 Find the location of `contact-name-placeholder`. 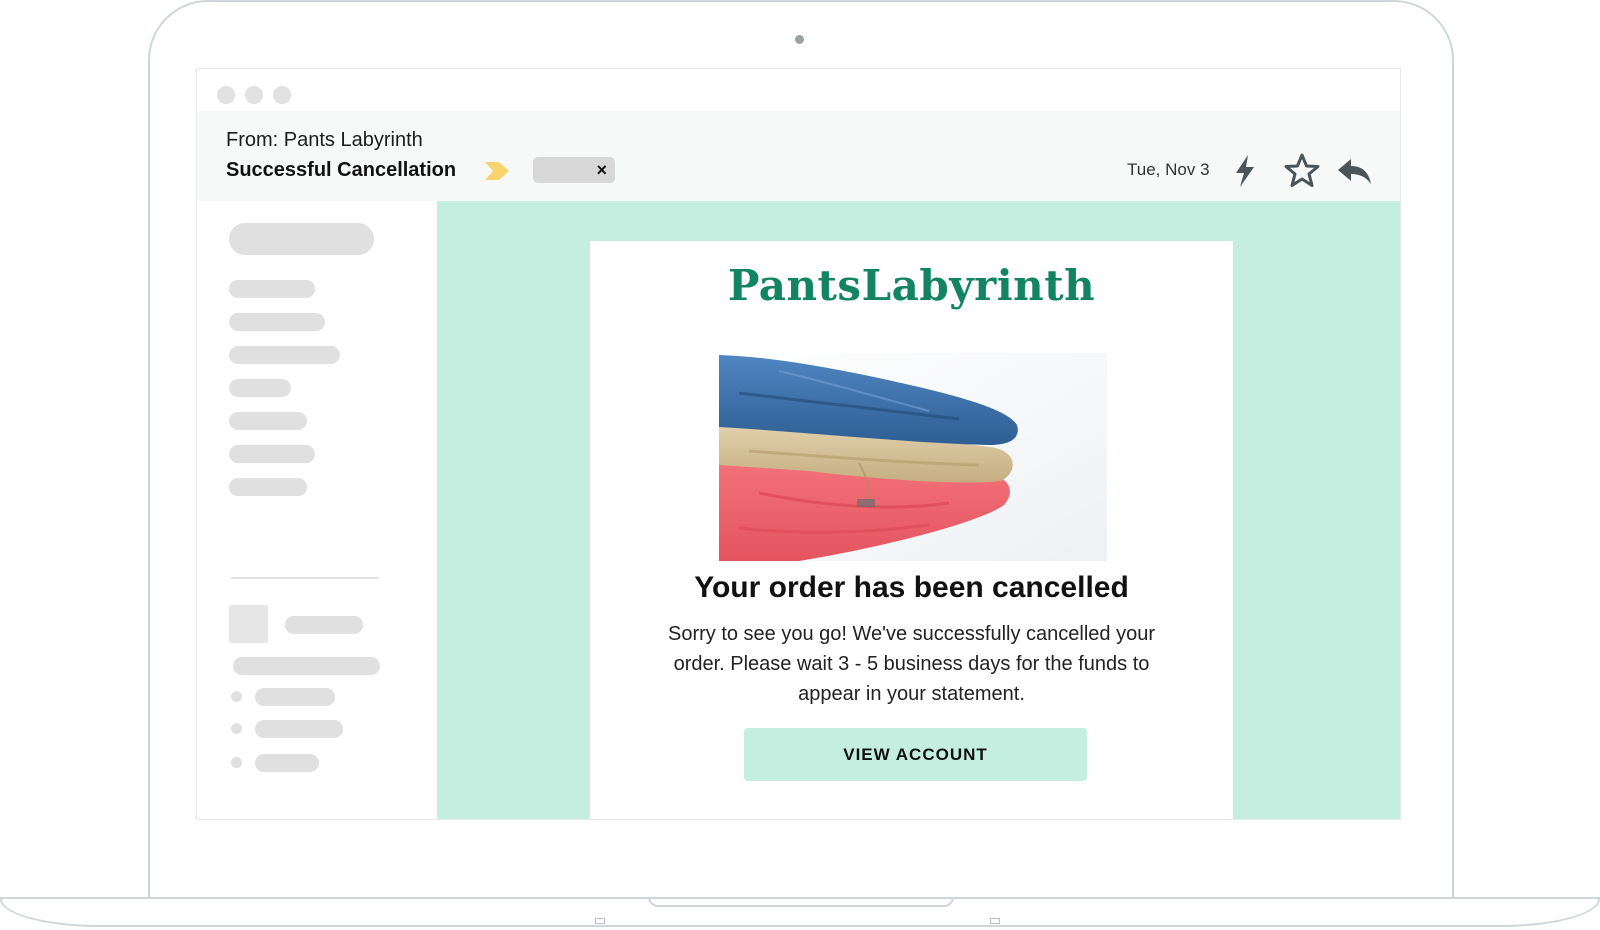

contact-name-placeholder is located at coordinates (324, 625).